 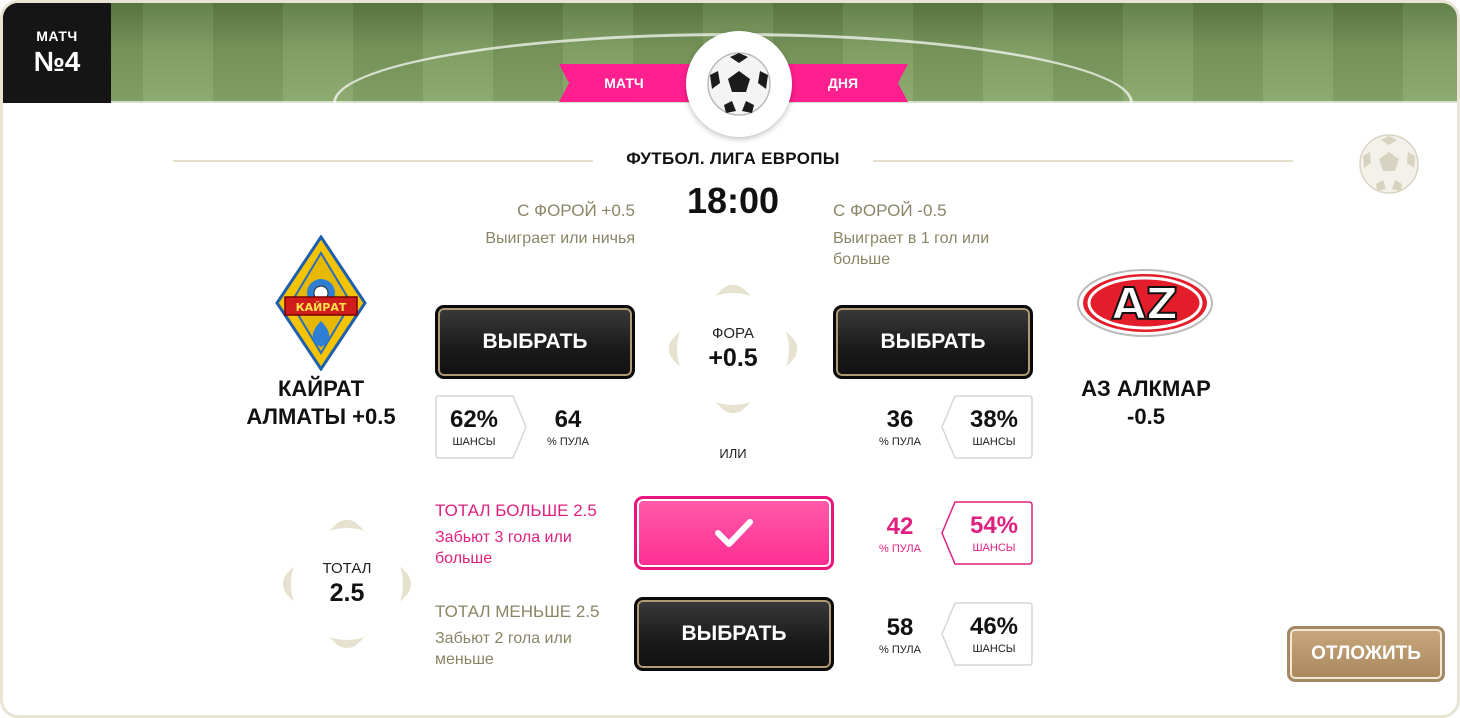 What do you see at coordinates (994, 525) in the screenshot?
I see `total-over-chance-pct: 54%` at bounding box center [994, 525].